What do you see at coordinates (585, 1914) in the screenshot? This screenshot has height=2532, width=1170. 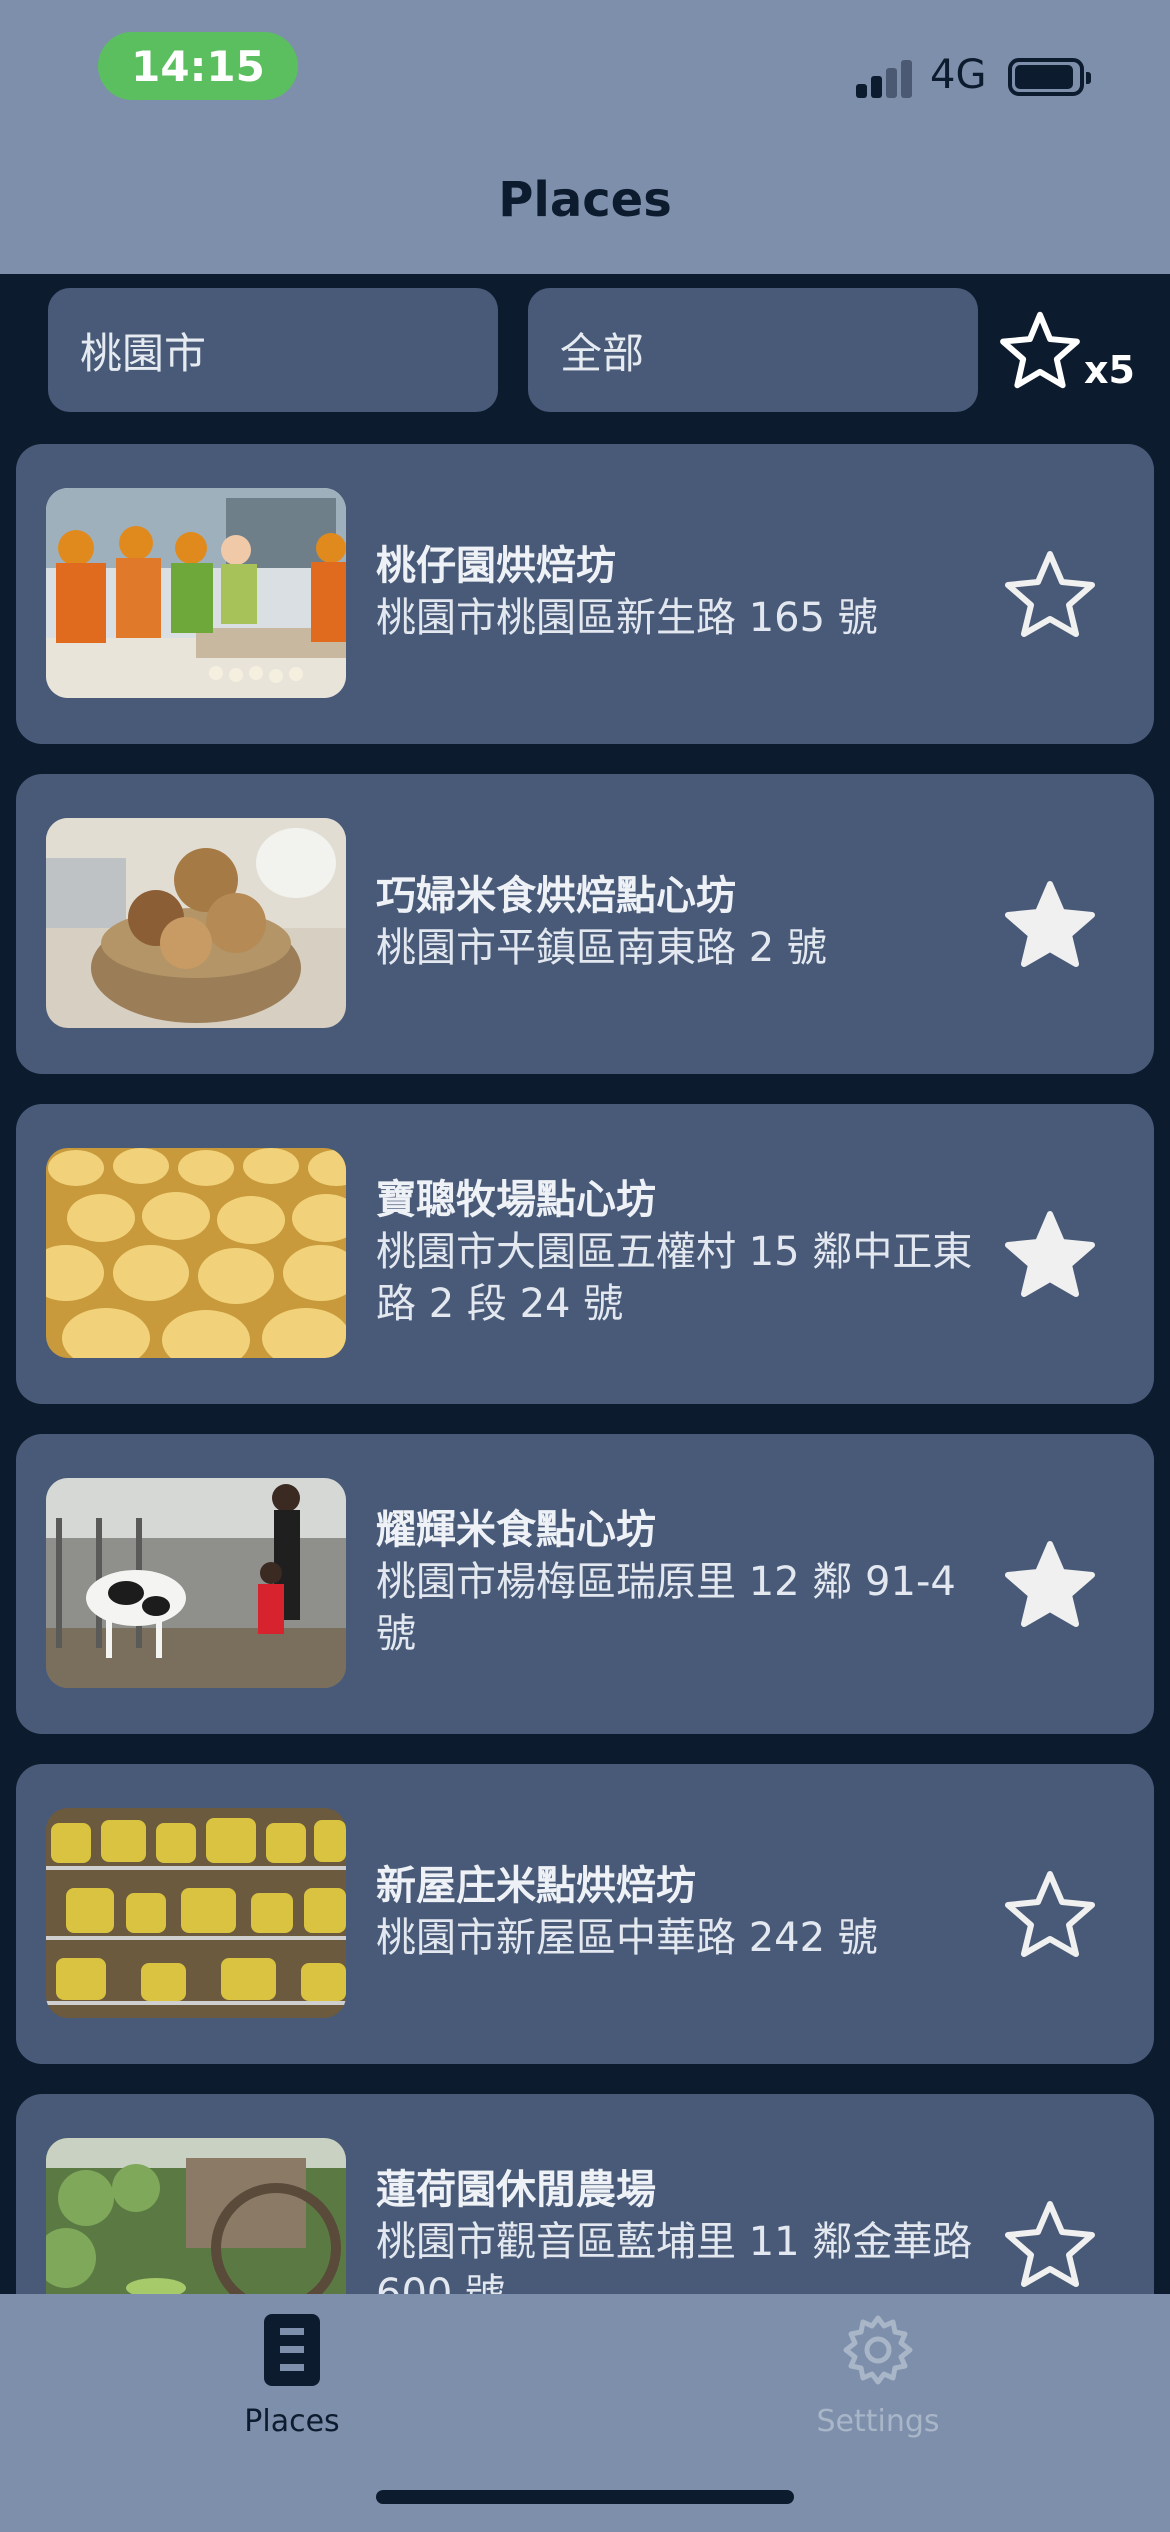 I see `place-card: 新屋庄米點烘焙坊 桃園市新屋區中華路 242 號` at bounding box center [585, 1914].